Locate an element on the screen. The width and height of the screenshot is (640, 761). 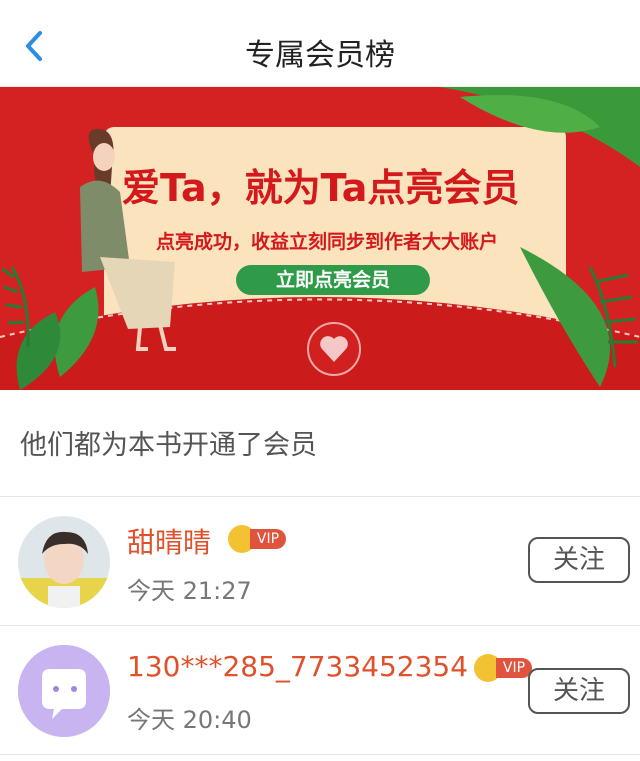
member-name: 130***285_7733452354 is located at coordinates (298, 666).